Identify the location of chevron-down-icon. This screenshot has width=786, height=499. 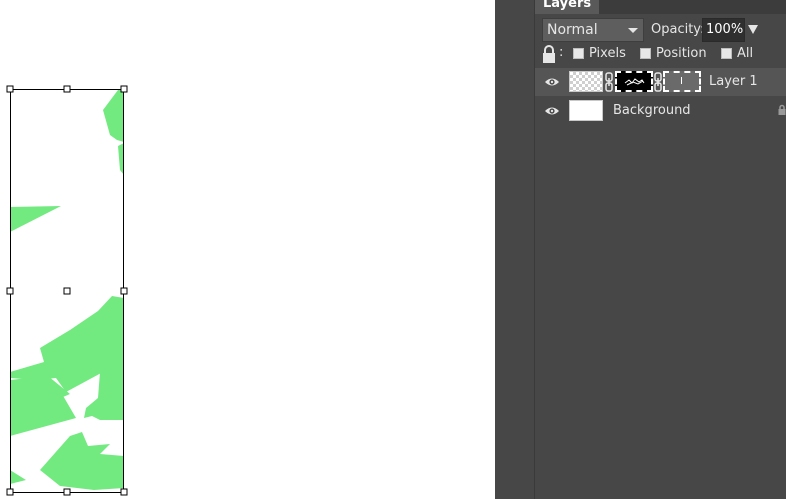
(633, 30).